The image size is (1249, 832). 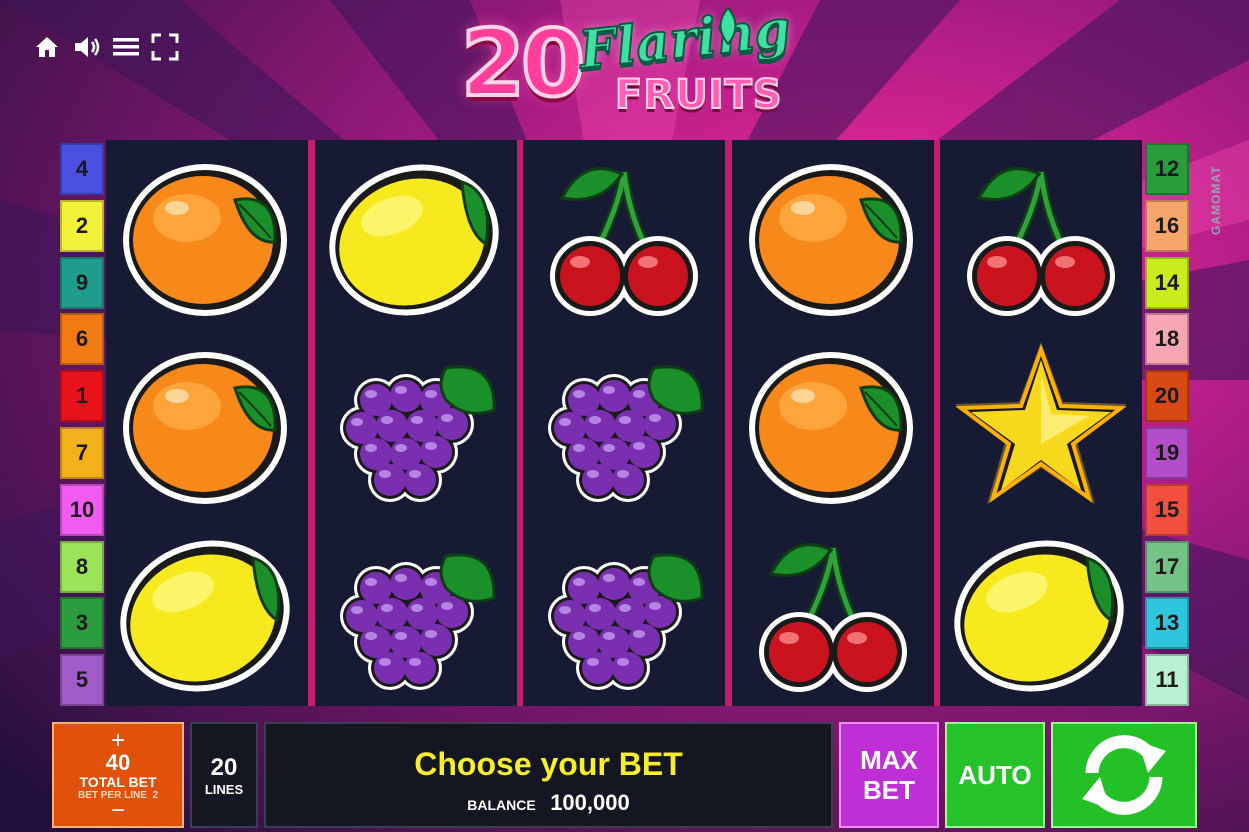 What do you see at coordinates (118, 811) in the screenshot?
I see `bet-decrease-button: −` at bounding box center [118, 811].